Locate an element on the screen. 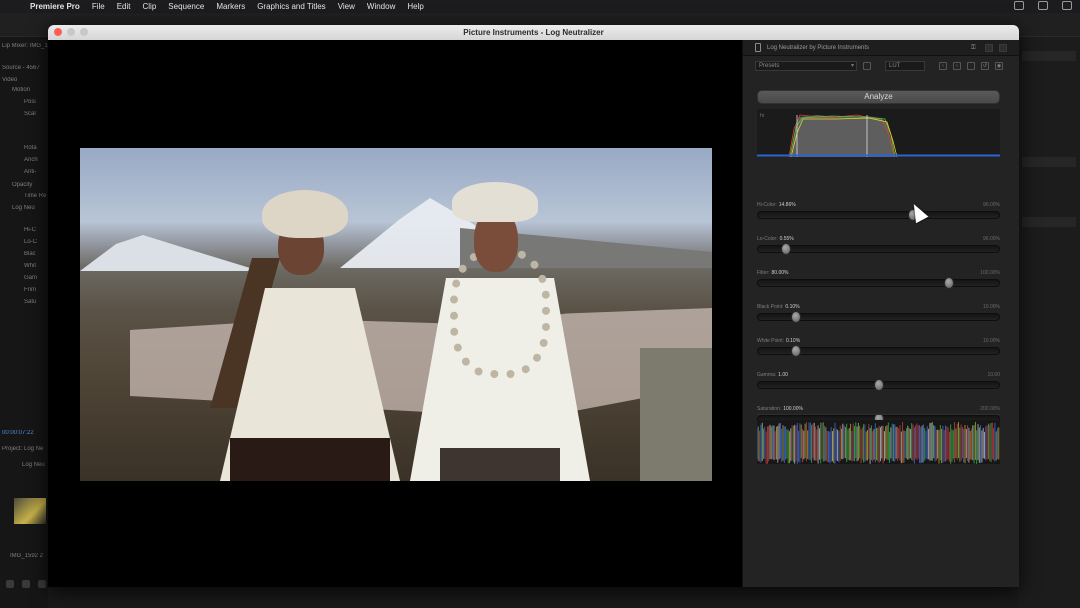 The width and height of the screenshot is (1080, 608). panel-row: Lip Mixer: IMG_1 is located at coordinates (25, 46).